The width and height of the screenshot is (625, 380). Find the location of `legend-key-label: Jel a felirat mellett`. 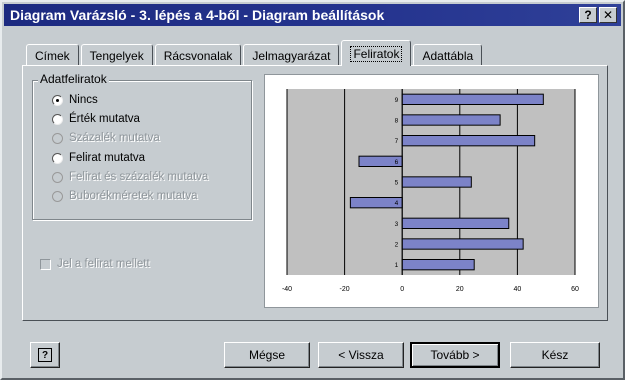

legend-key-label: Jel a felirat mellett is located at coordinates (103, 264).